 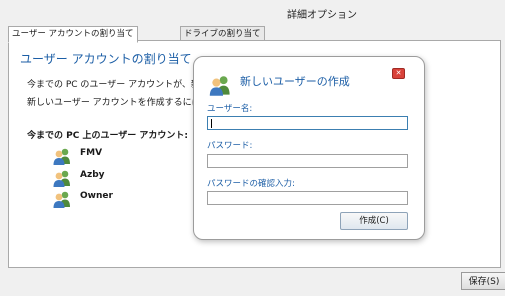 What do you see at coordinates (251, 184) in the screenshot?
I see `confirm-password-label: パスワードの確認入力:` at bounding box center [251, 184].